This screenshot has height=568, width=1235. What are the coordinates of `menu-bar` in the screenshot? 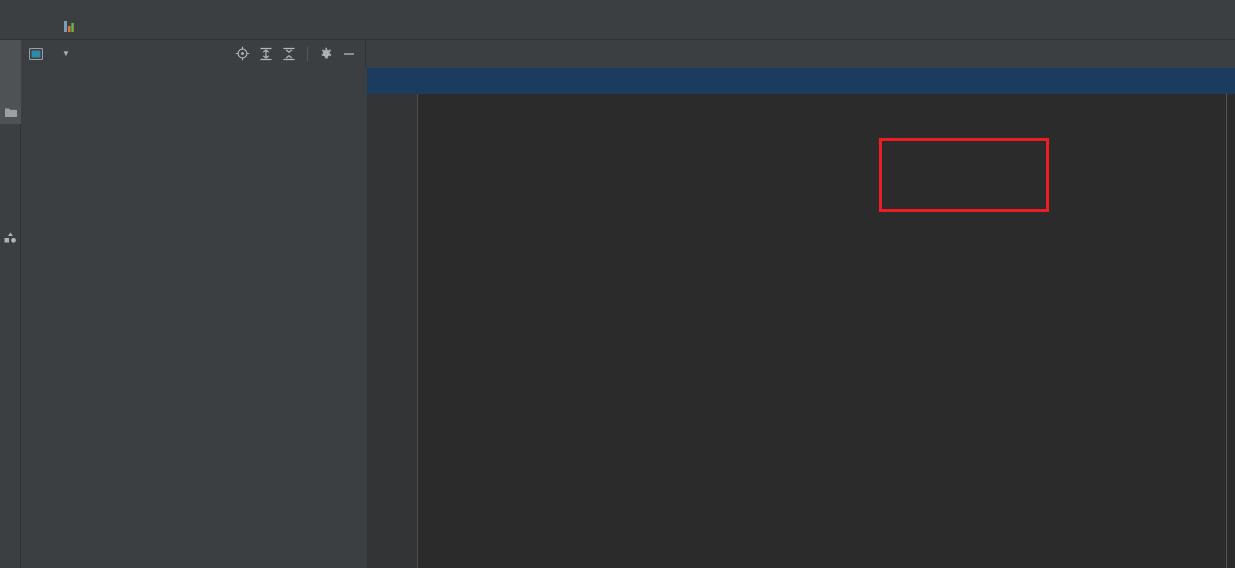 It's located at (617, 6).